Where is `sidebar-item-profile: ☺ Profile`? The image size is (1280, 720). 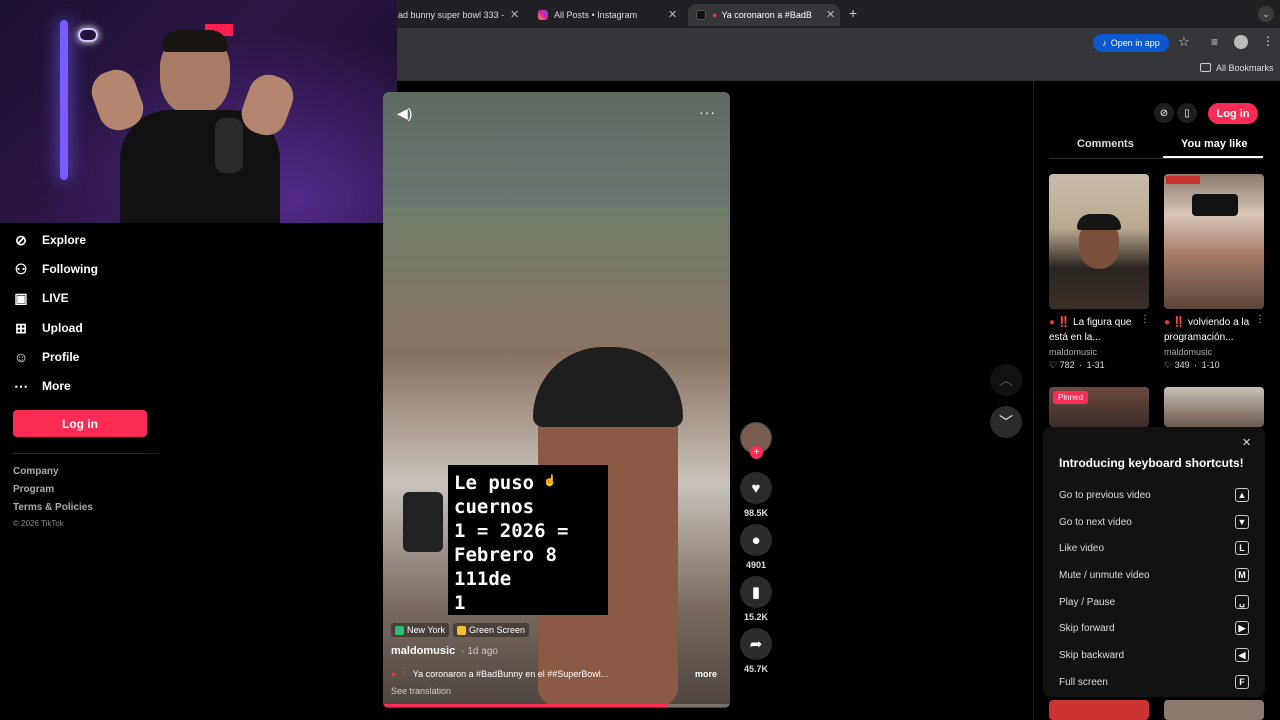 sidebar-item-profile: ☺ Profile is located at coordinates (46, 357).